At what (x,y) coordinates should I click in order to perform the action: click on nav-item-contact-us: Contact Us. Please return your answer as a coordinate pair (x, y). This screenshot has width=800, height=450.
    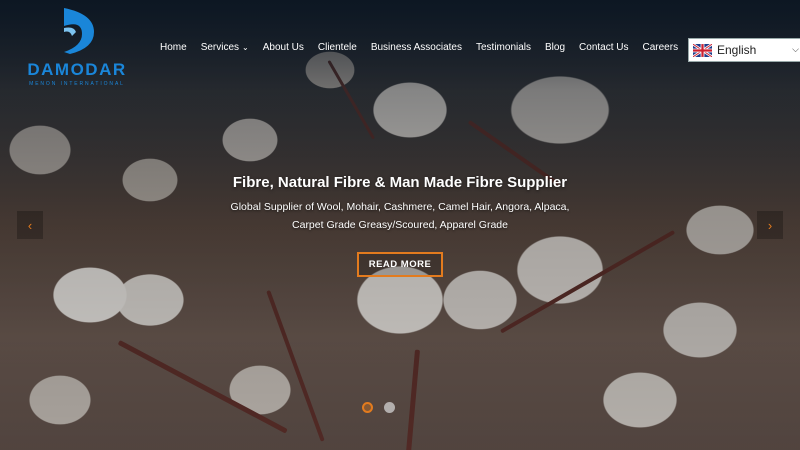
    Looking at the image, I should click on (603, 47).